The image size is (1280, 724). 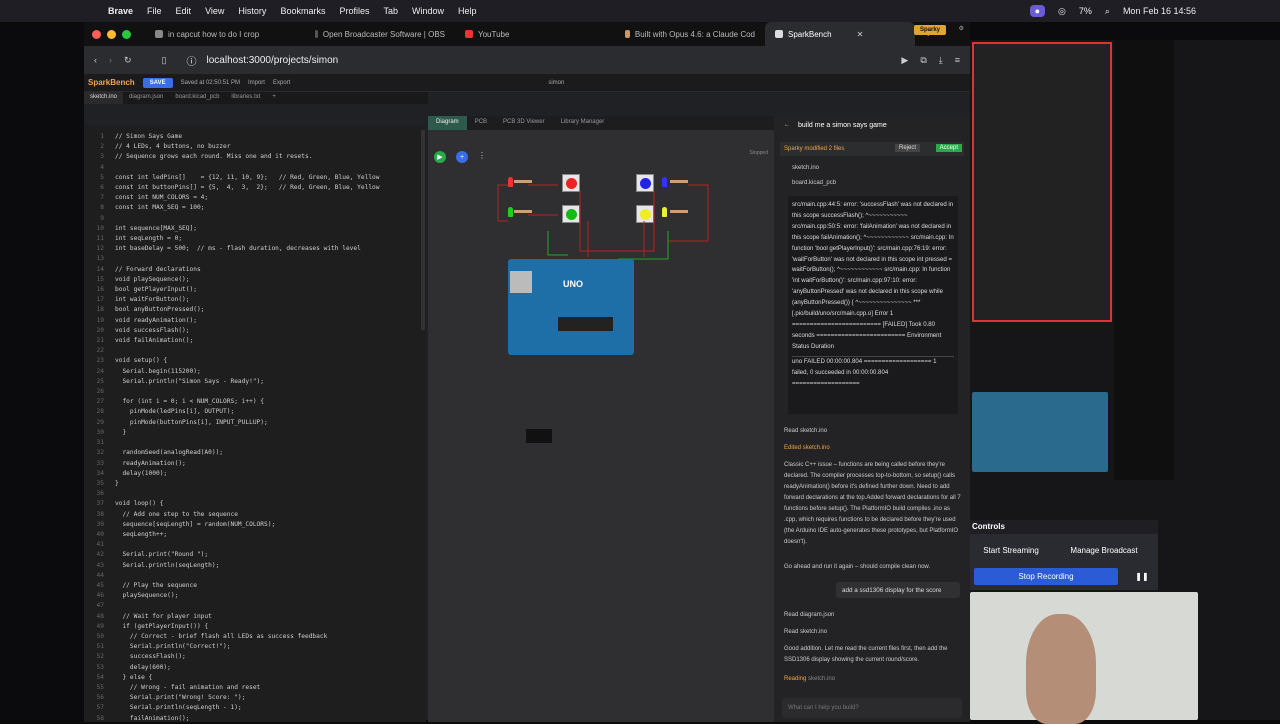 What do you see at coordinates (904, 60) in the screenshot?
I see `media-icon: ▶` at bounding box center [904, 60].